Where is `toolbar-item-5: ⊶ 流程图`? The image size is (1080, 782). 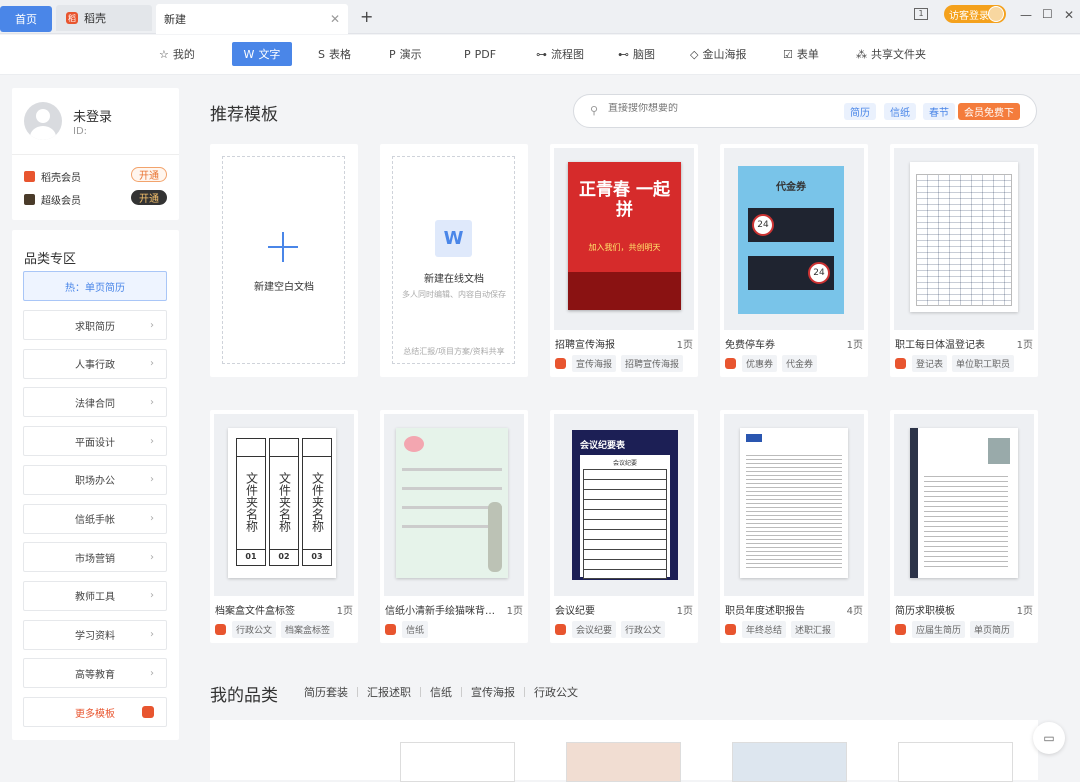 toolbar-item-5: ⊶ 流程图 is located at coordinates (560, 54).